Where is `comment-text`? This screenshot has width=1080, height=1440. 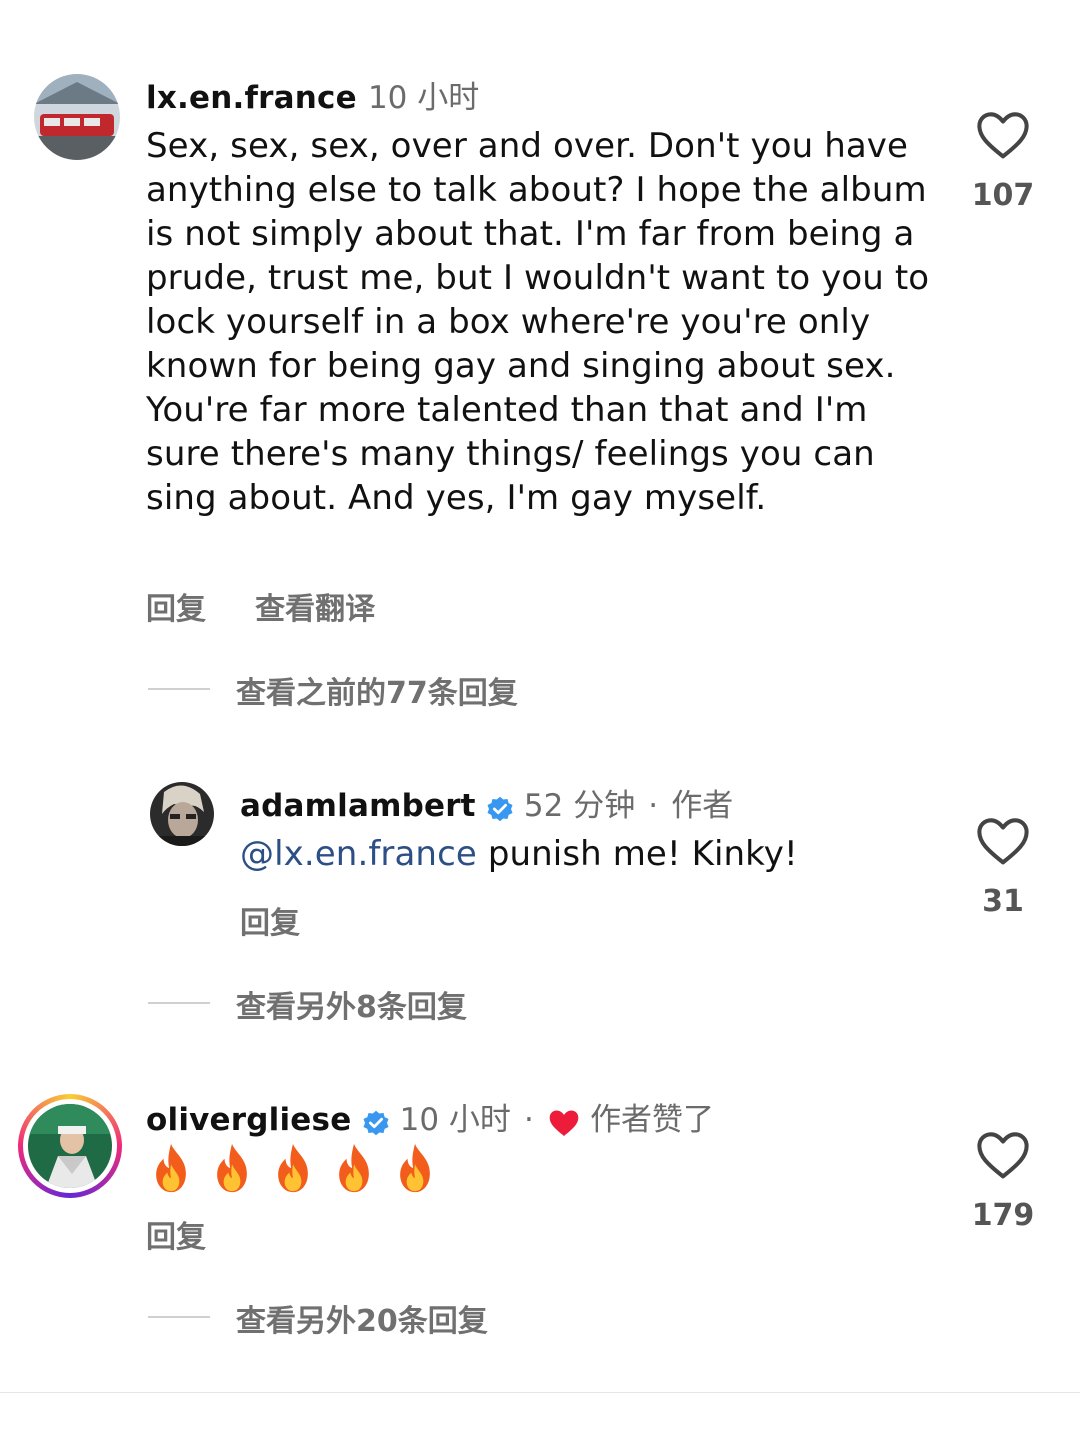
comment-text is located at coordinates (298, 1170).